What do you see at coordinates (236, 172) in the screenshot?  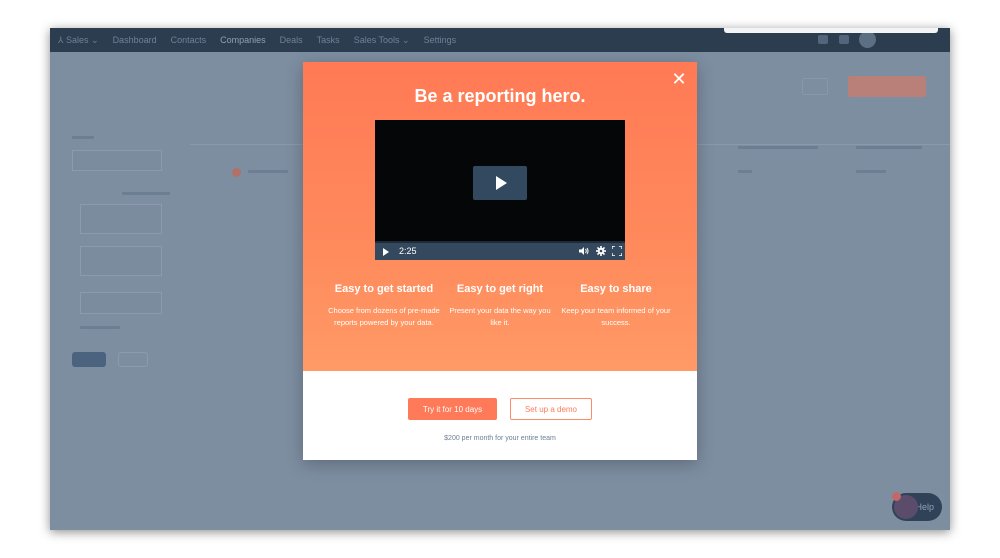 I see `background-row-icon` at bounding box center [236, 172].